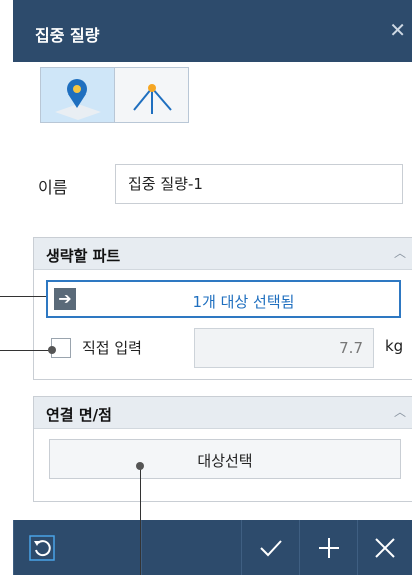 The height and width of the screenshot is (575, 412). I want to click on section-title: 생략할 파트, so click(83, 256).